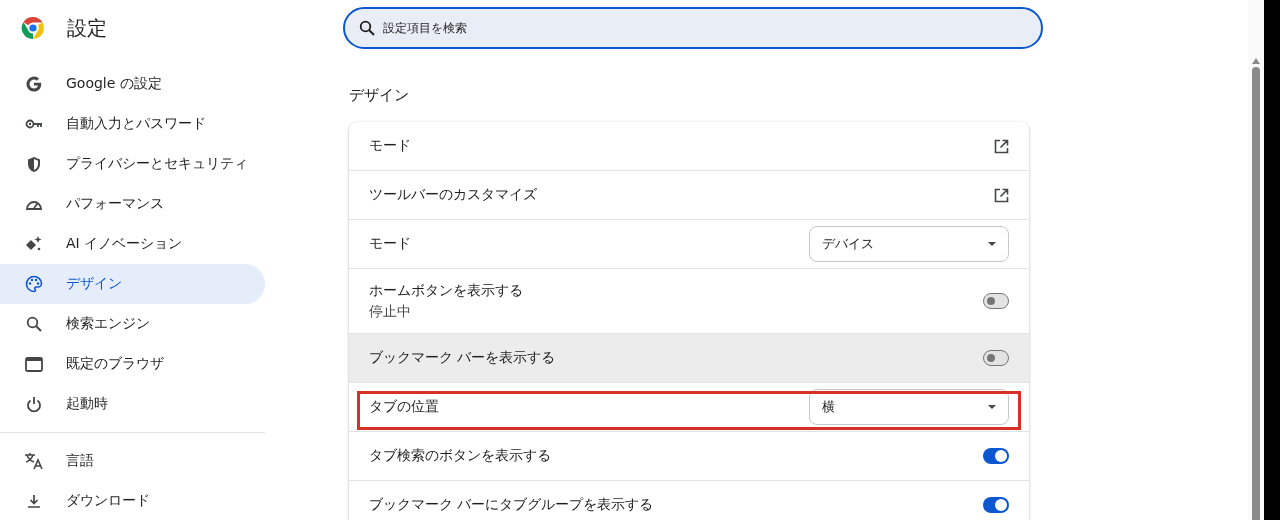  I want to click on download-icon, so click(34, 501).